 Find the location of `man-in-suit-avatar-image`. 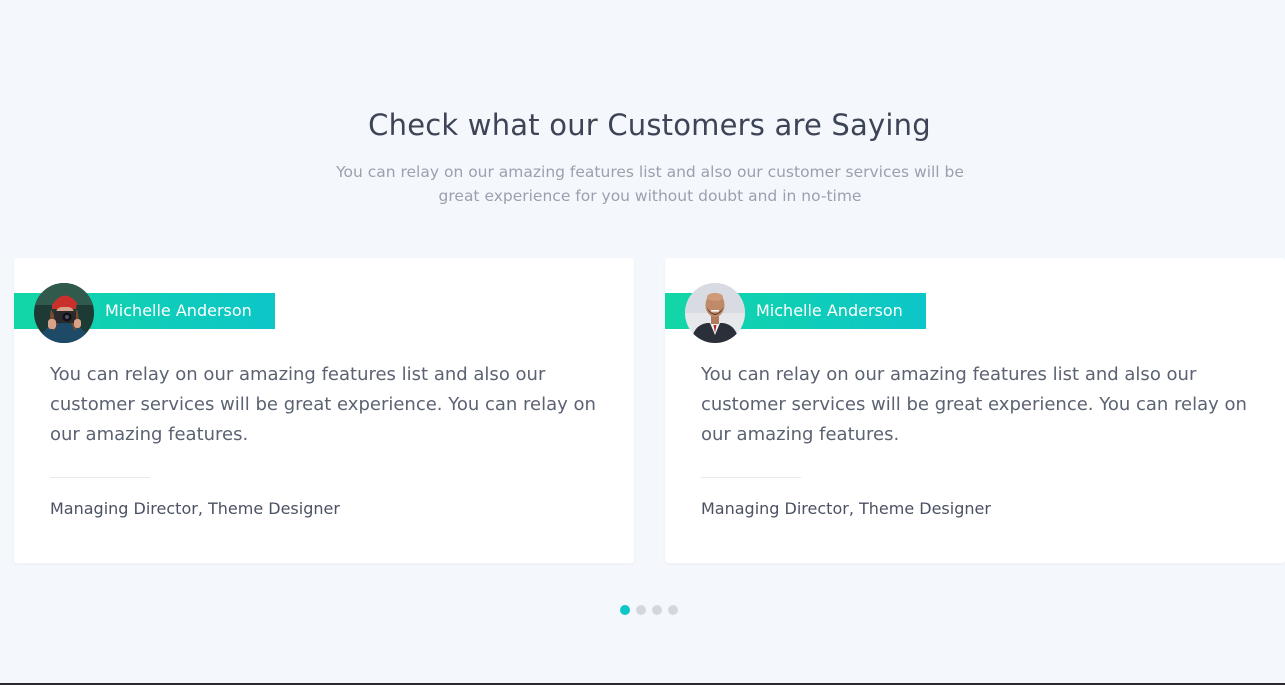

man-in-suit-avatar-image is located at coordinates (715, 313).